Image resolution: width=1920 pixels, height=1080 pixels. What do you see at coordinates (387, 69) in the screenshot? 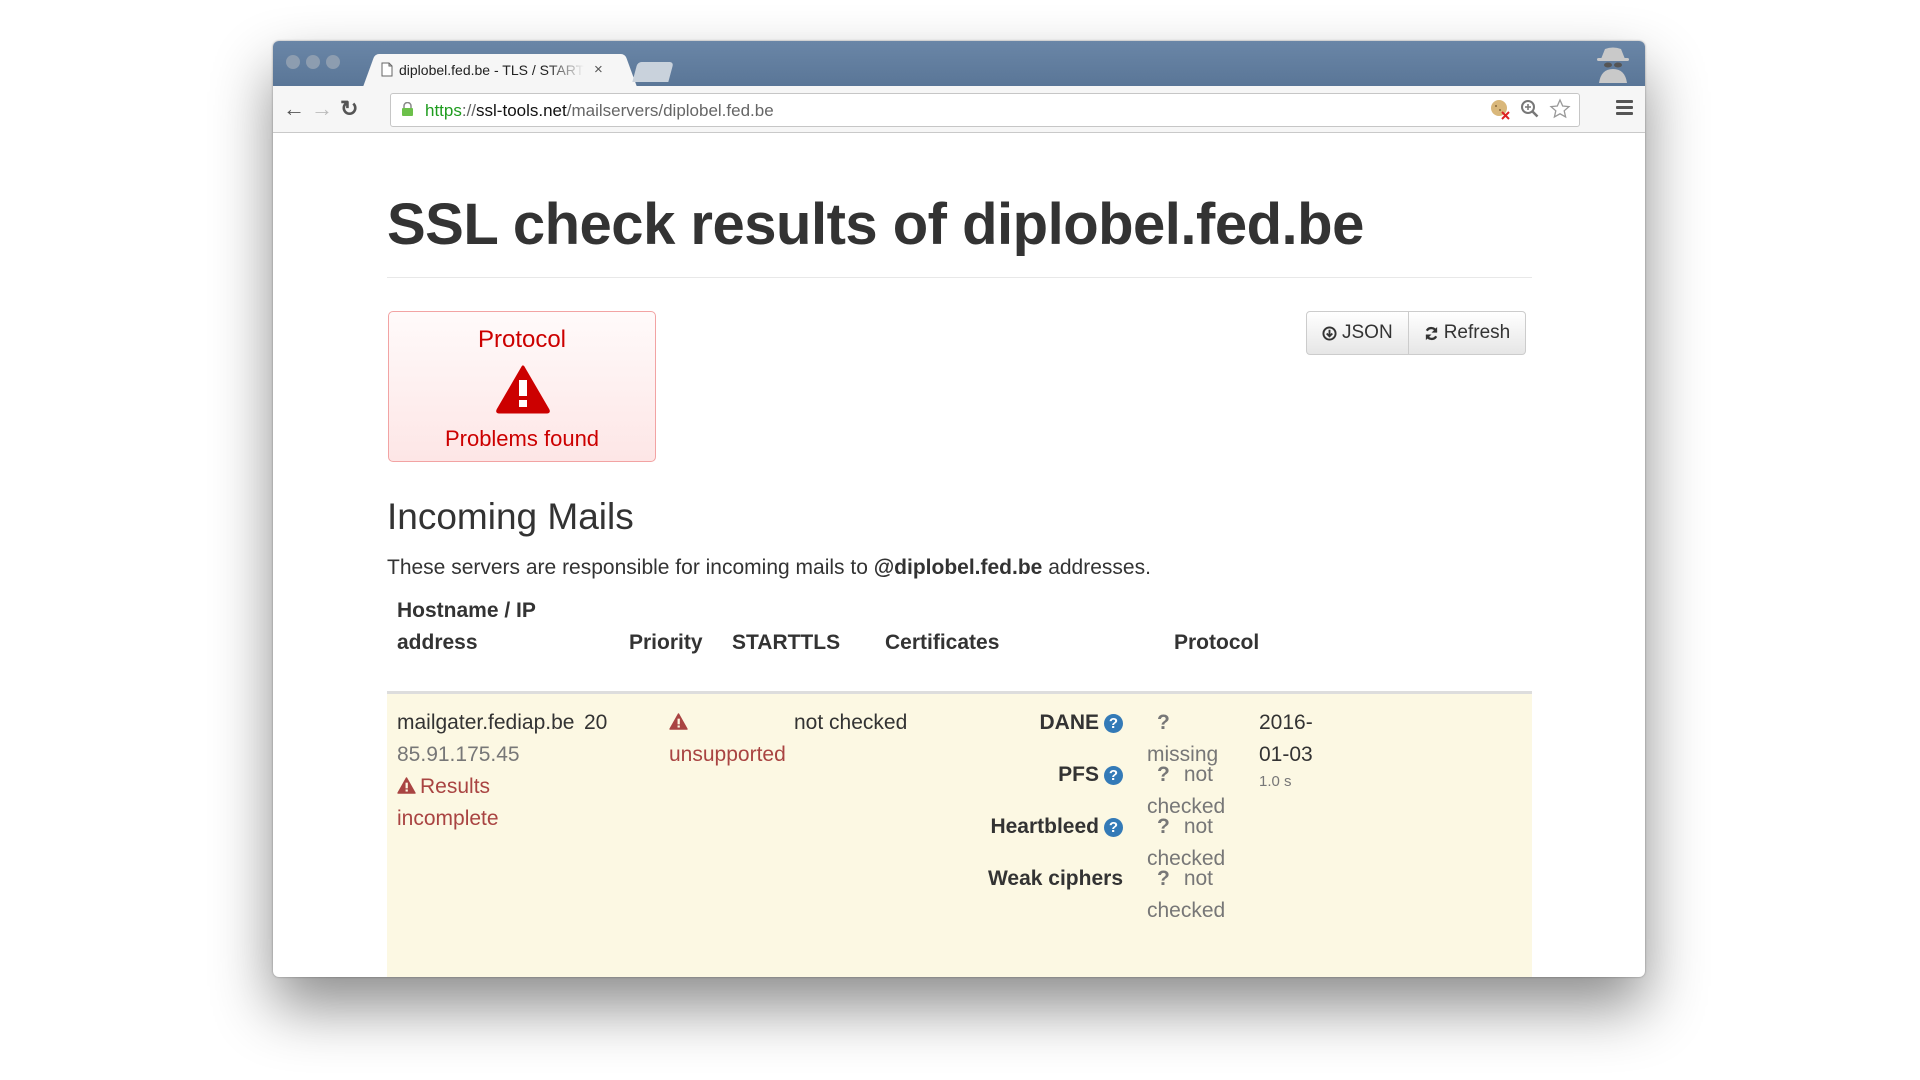
I see `page-icon` at bounding box center [387, 69].